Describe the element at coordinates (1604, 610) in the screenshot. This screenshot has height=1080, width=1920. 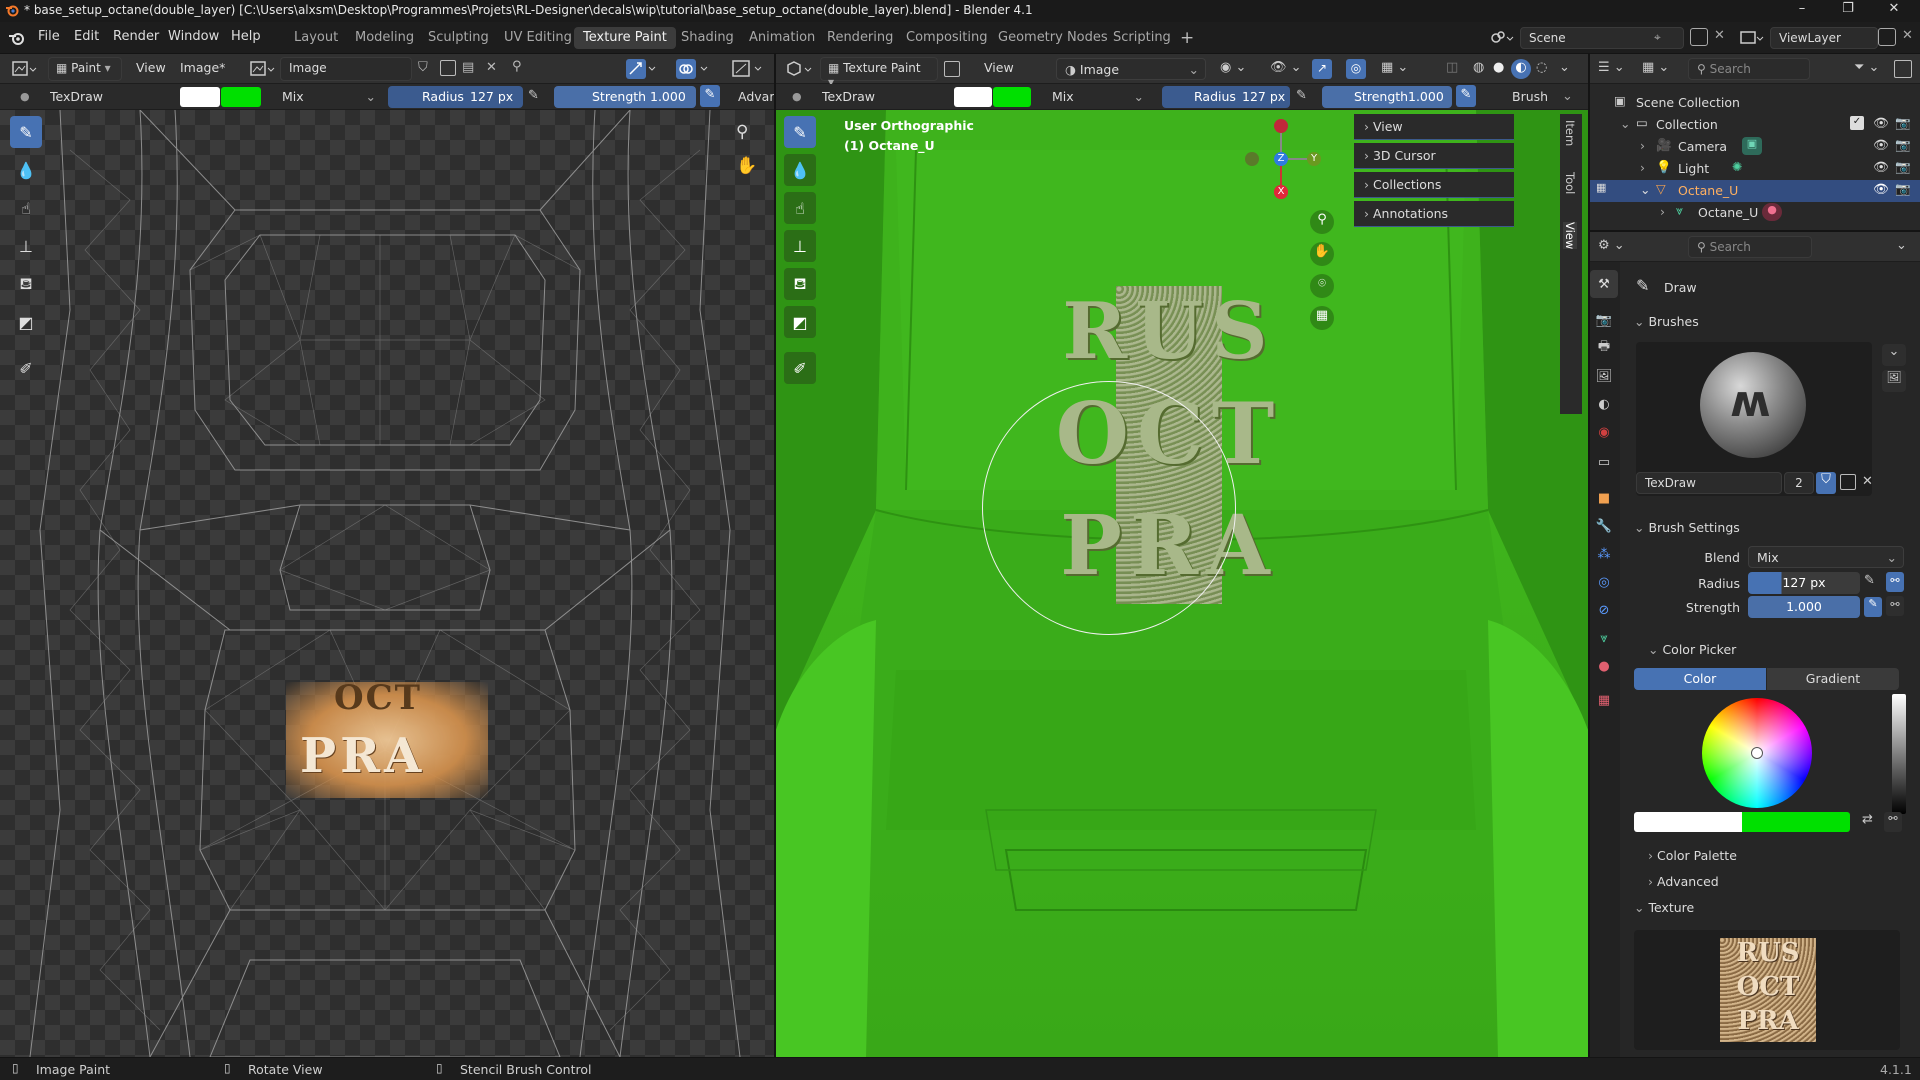
I see `constraints-tab-icon: ⊘` at that location.